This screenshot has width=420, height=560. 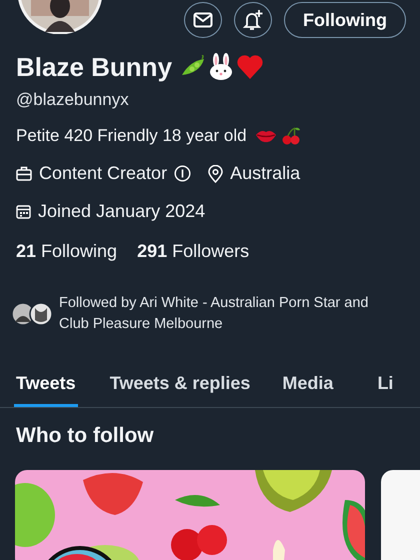 I want to click on cherries-icon, so click(x=290, y=136).